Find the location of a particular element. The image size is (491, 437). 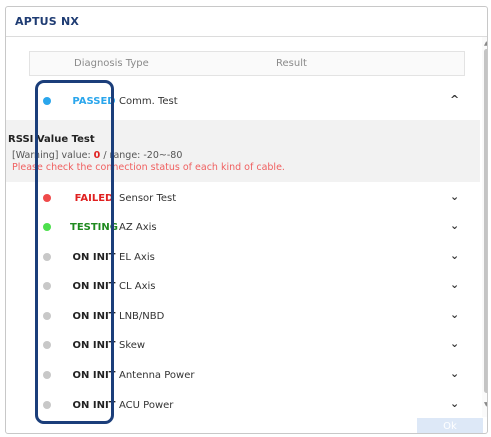

diagnosis-type-label: Comm. Test is located at coordinates (148, 101).